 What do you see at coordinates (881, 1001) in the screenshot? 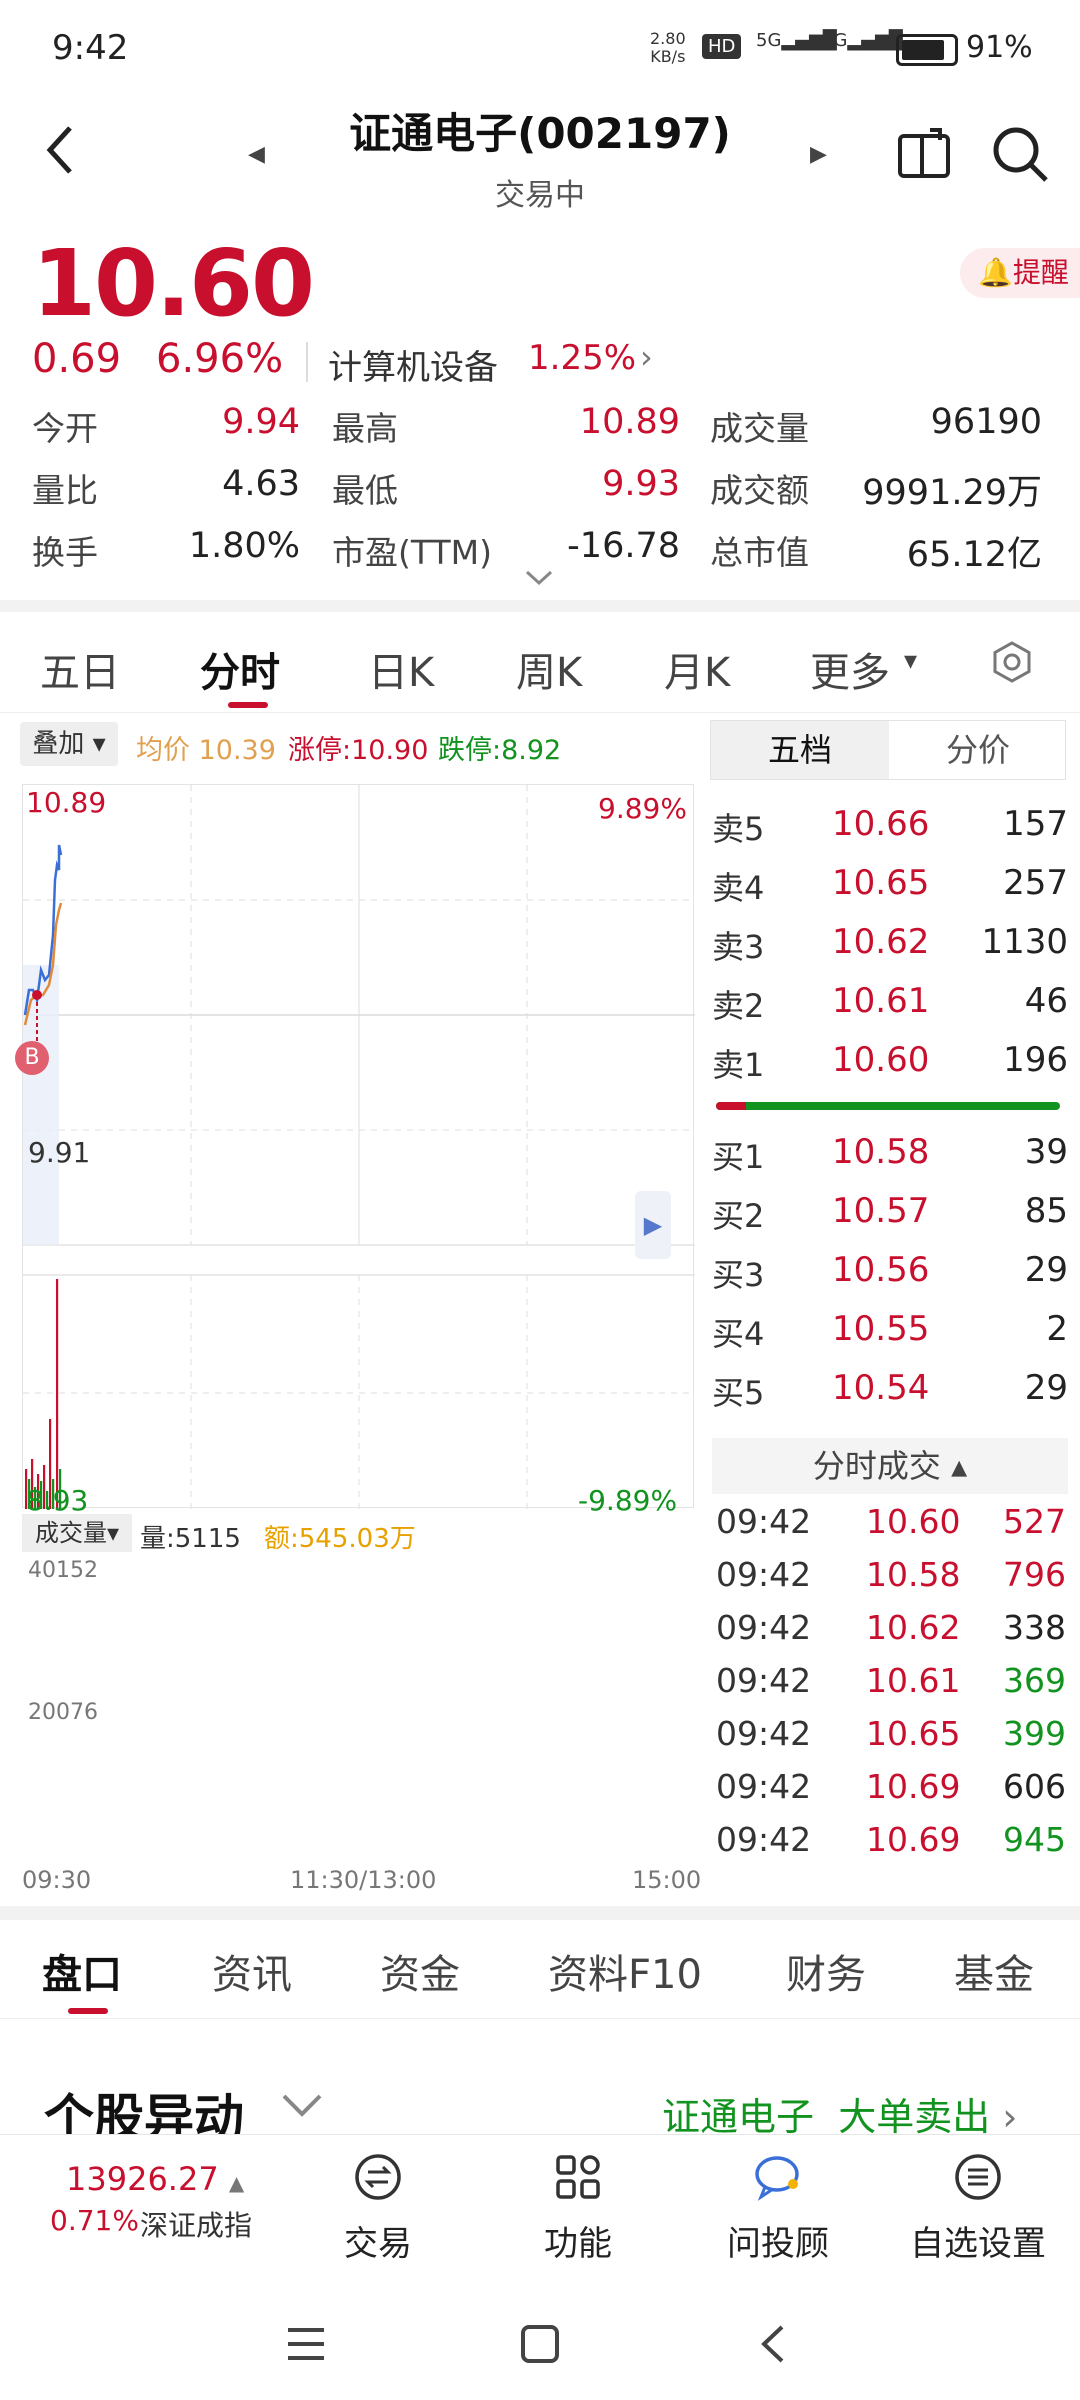
I see `asks-price: 10.61` at bounding box center [881, 1001].